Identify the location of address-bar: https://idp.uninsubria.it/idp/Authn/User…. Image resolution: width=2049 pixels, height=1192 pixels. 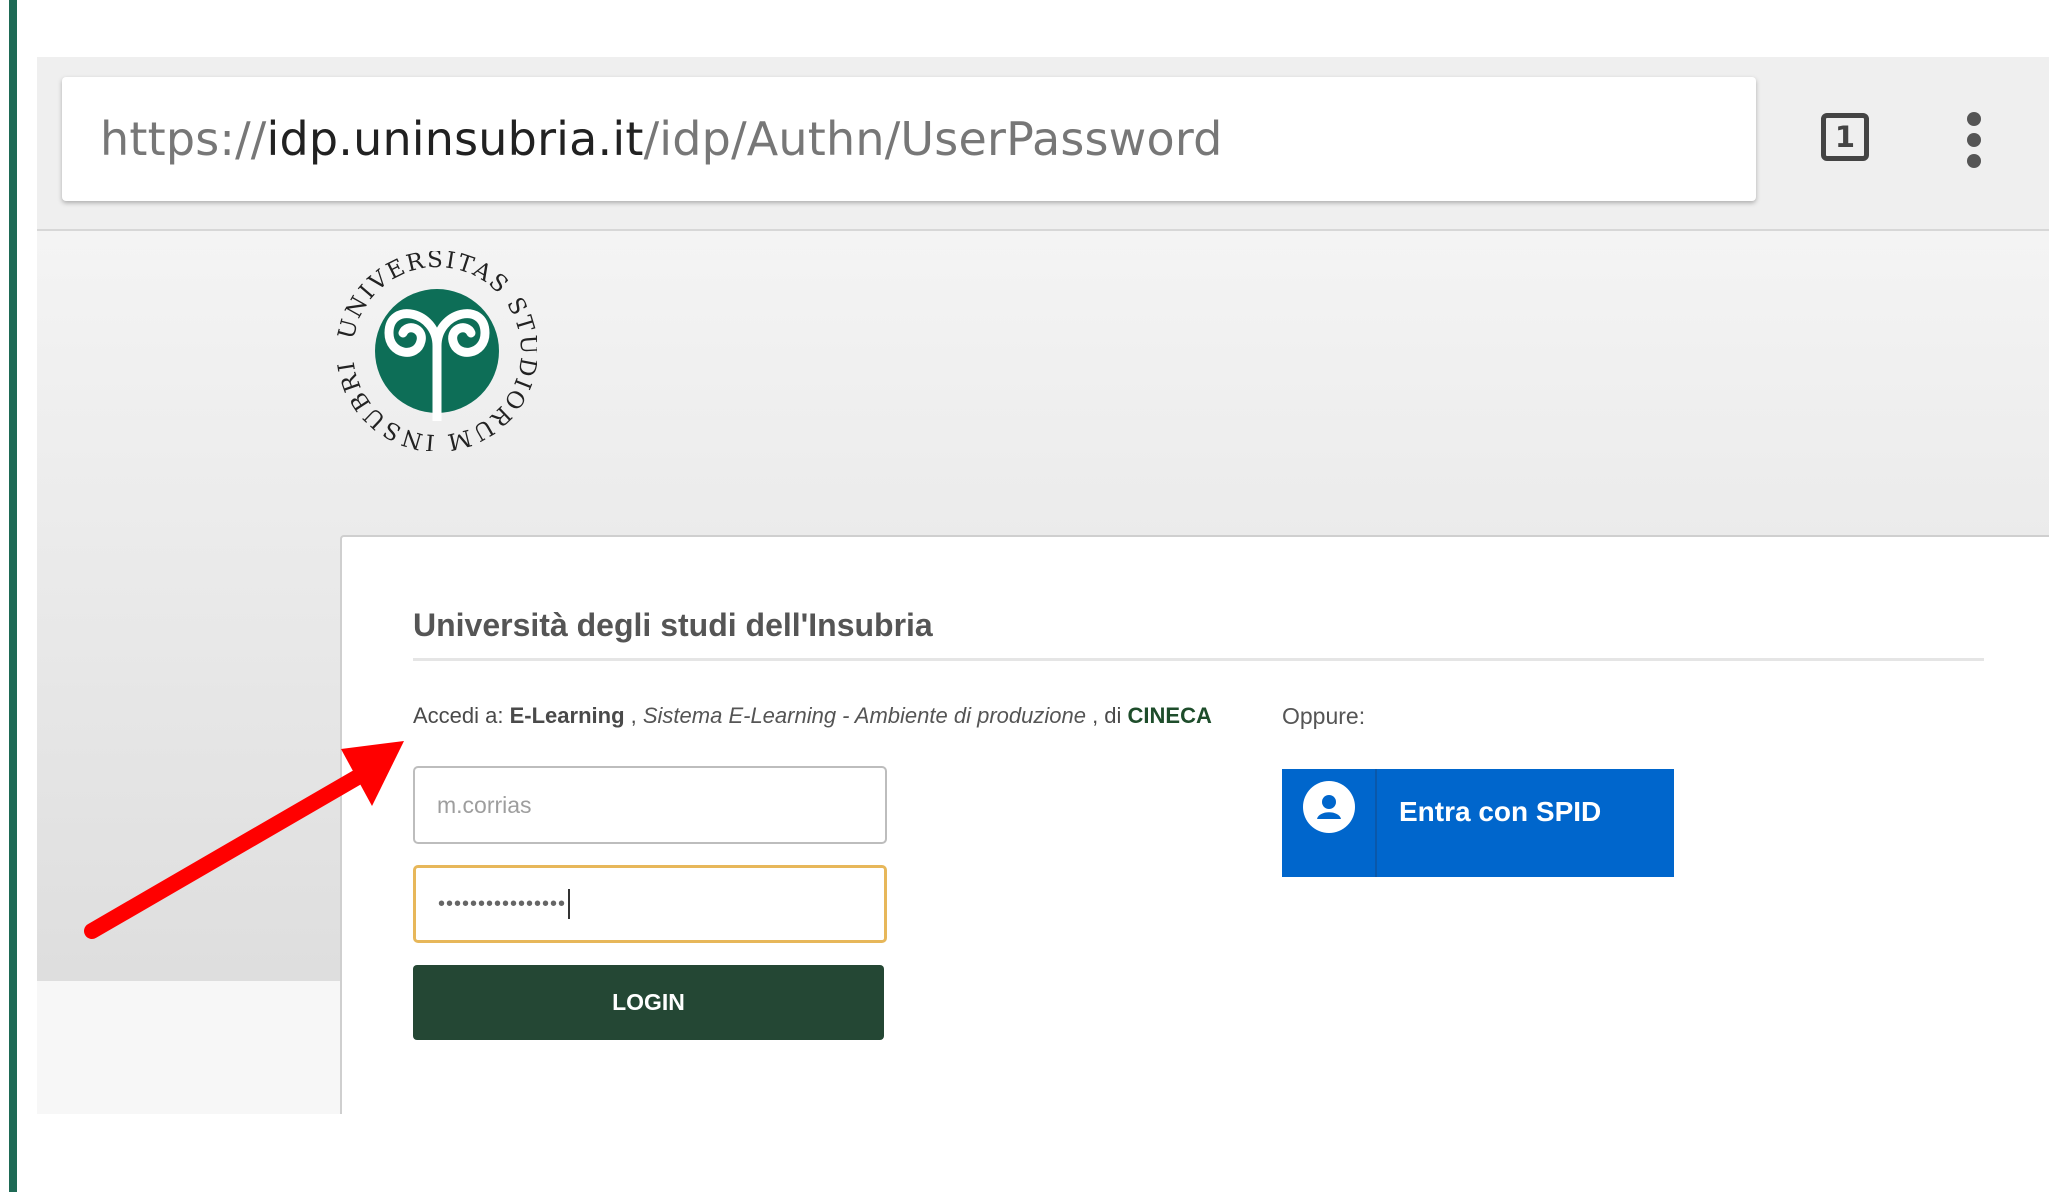
(909, 139).